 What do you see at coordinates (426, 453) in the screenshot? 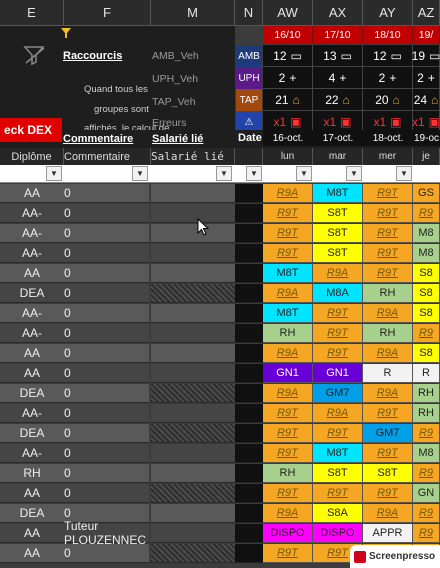
I see `schedule-cell: M8` at bounding box center [426, 453].